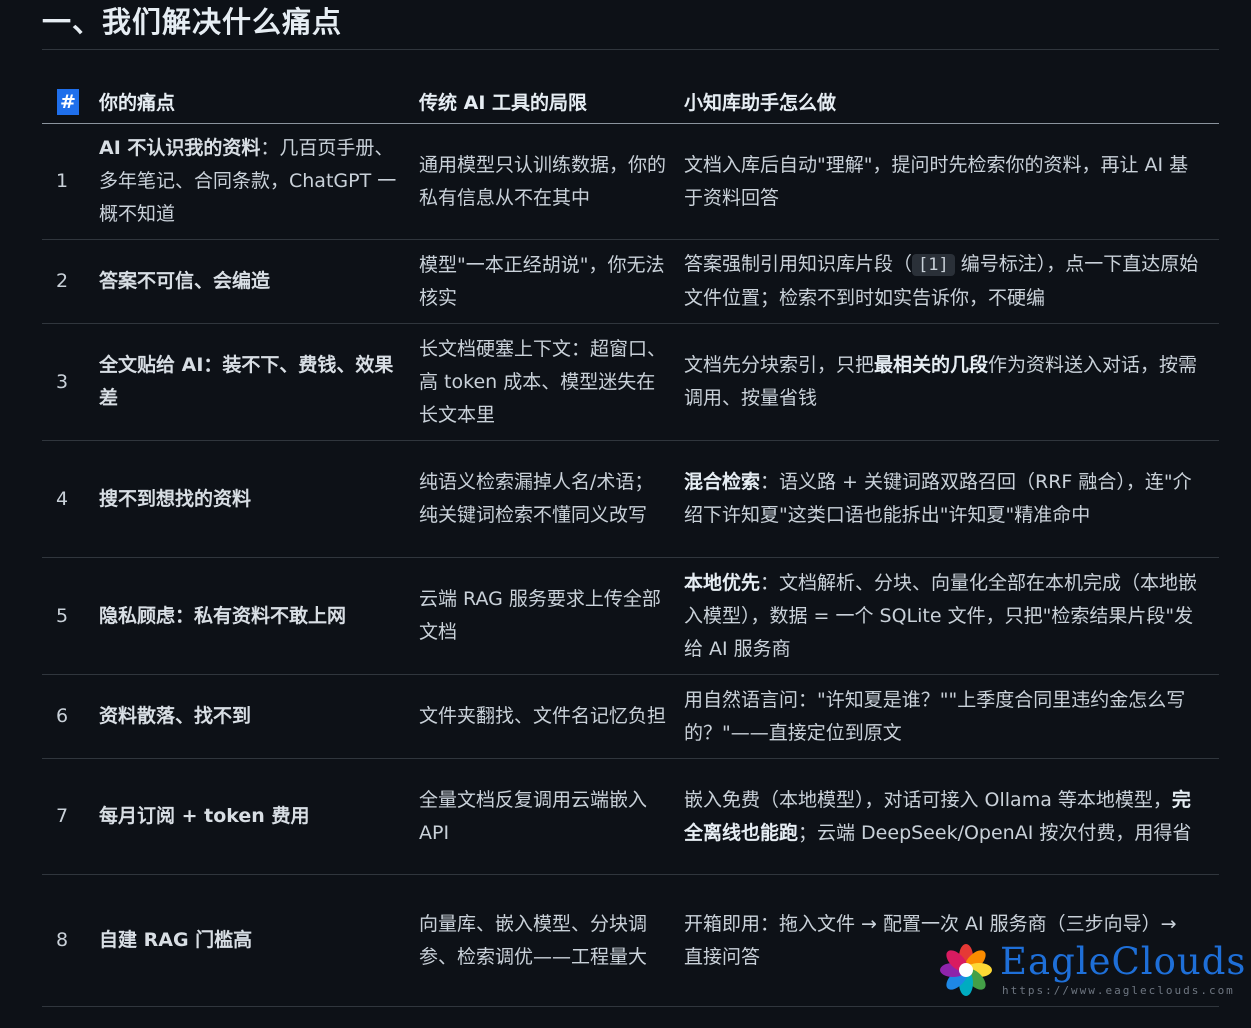  Describe the element at coordinates (551, 940) in the screenshot. I see `limit-cell: 向量库、嵌入模型、分块调参、检索调优——工程量大` at that location.